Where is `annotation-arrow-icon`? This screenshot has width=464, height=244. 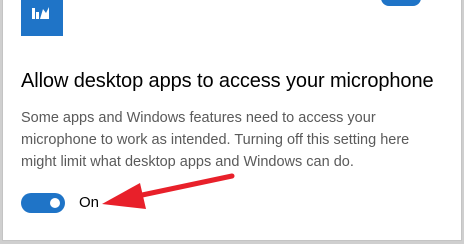
annotation-arrow-icon is located at coordinates (168, 191).